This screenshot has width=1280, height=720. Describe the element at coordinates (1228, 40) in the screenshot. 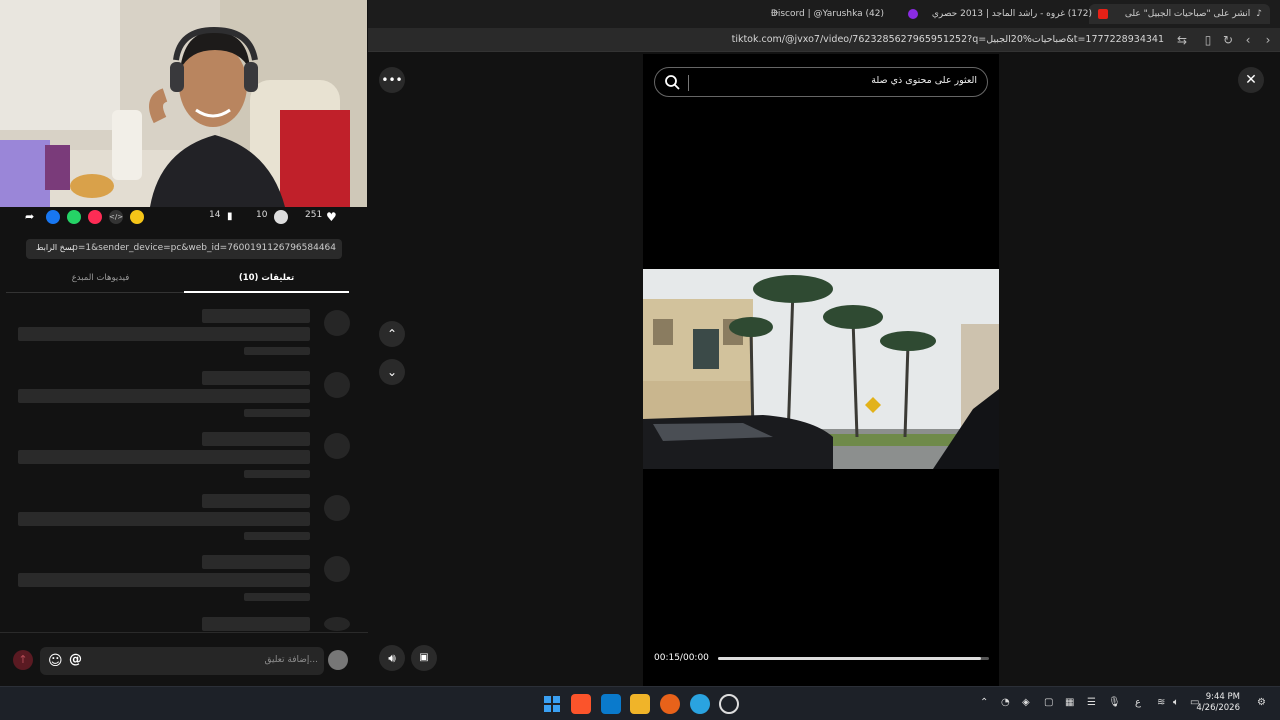

I see `reload-icon: ↻` at that location.